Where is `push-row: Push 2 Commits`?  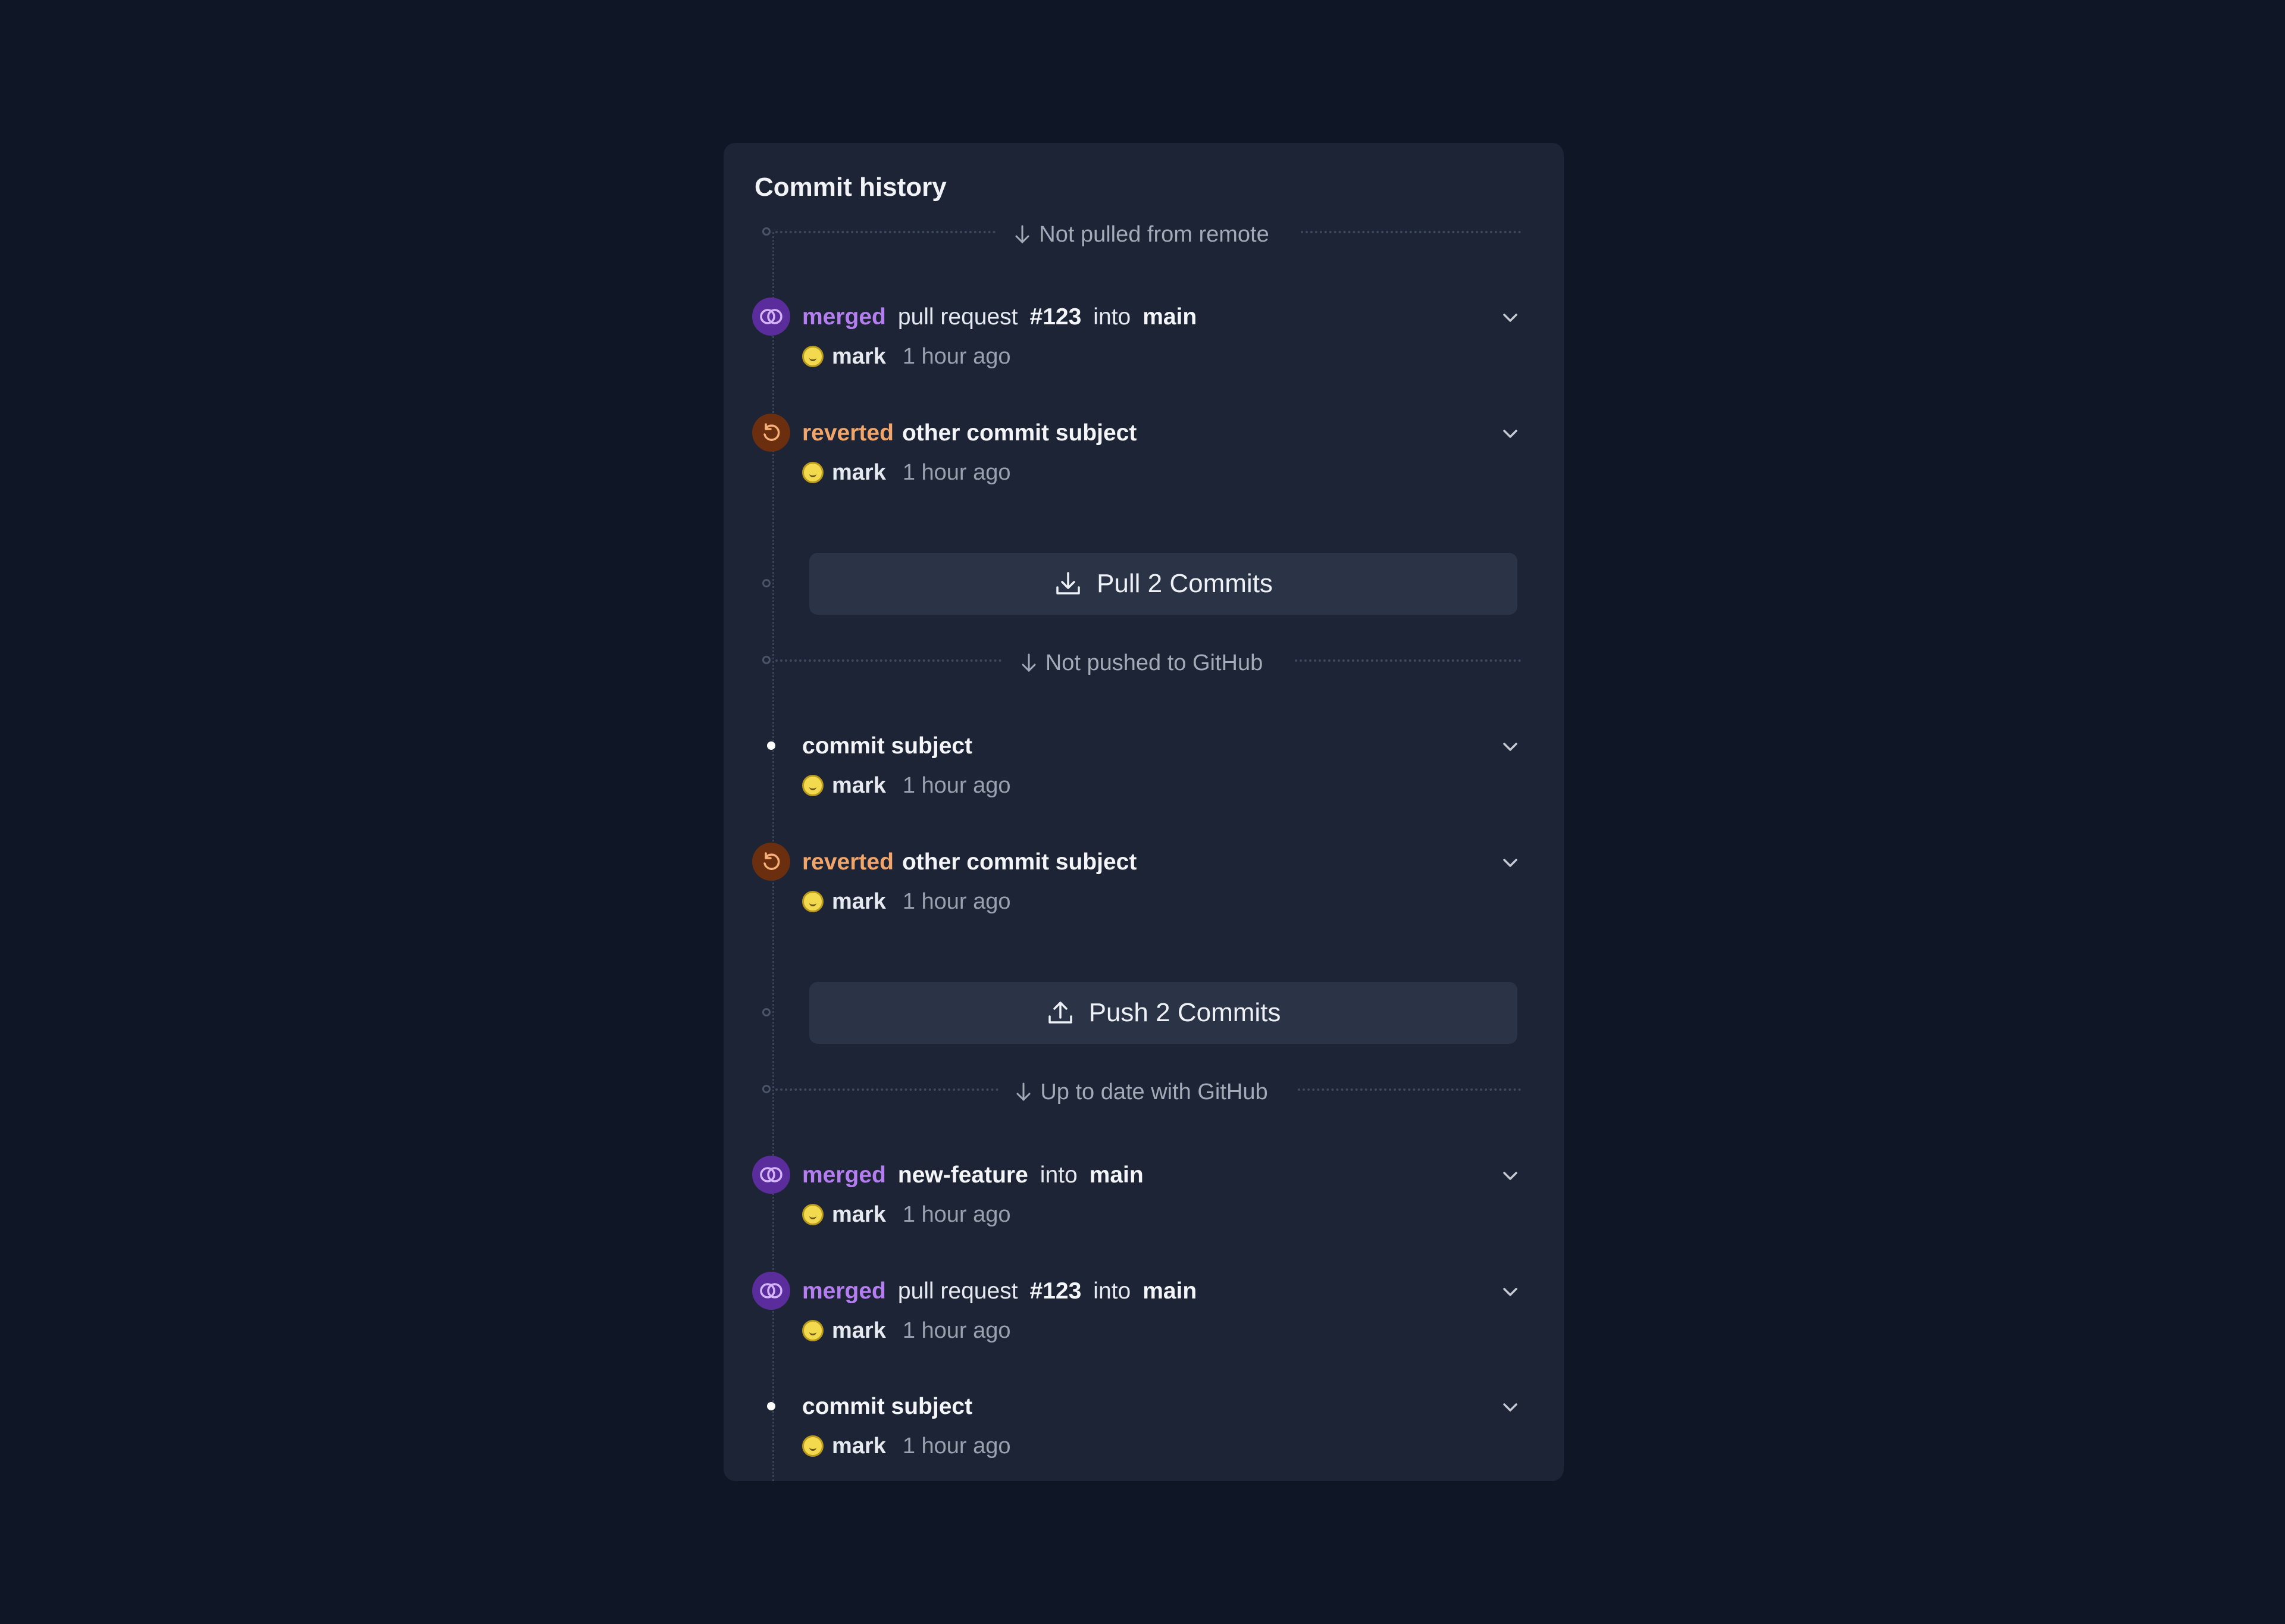 push-row: Push 2 Commits is located at coordinates (1139, 1013).